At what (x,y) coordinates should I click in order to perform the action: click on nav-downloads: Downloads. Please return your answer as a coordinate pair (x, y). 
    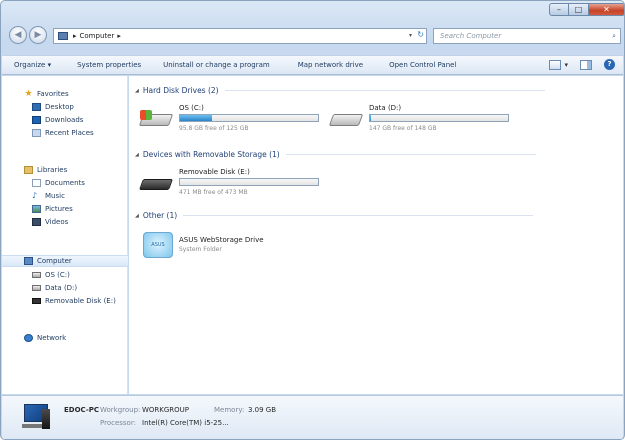
    Looking at the image, I should click on (65, 120).